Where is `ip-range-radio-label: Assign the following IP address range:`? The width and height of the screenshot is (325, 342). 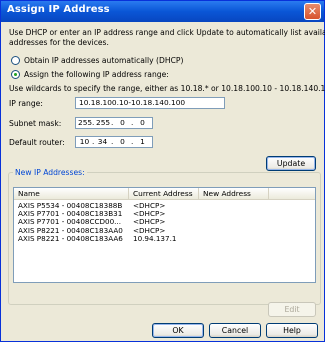
ip-range-radio-label: Assign the following IP address range: is located at coordinates (96, 74).